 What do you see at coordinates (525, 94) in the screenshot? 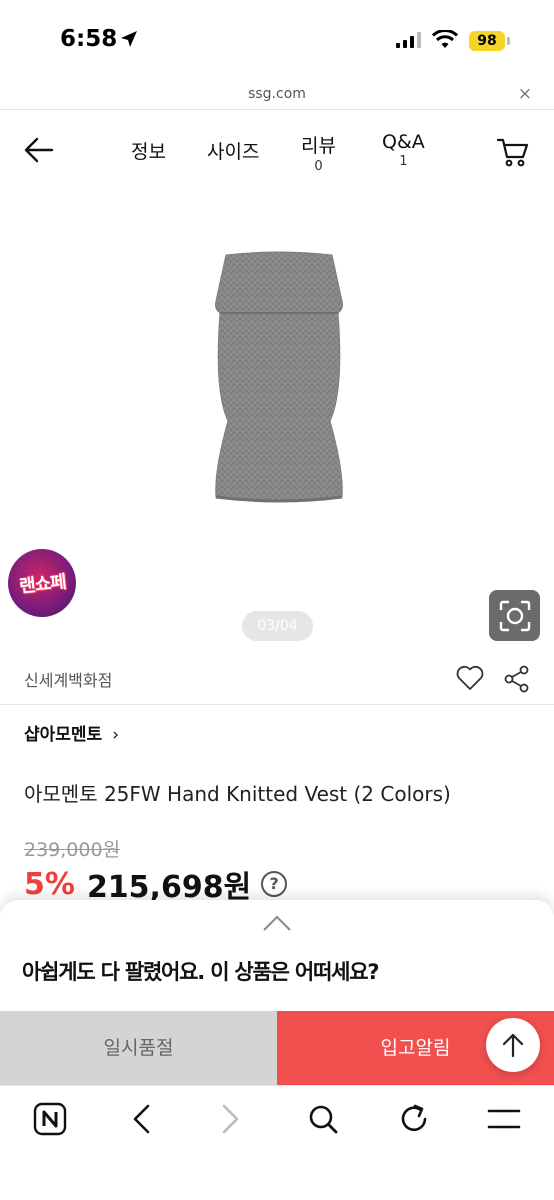
I see `close-icon: ×` at bounding box center [525, 94].